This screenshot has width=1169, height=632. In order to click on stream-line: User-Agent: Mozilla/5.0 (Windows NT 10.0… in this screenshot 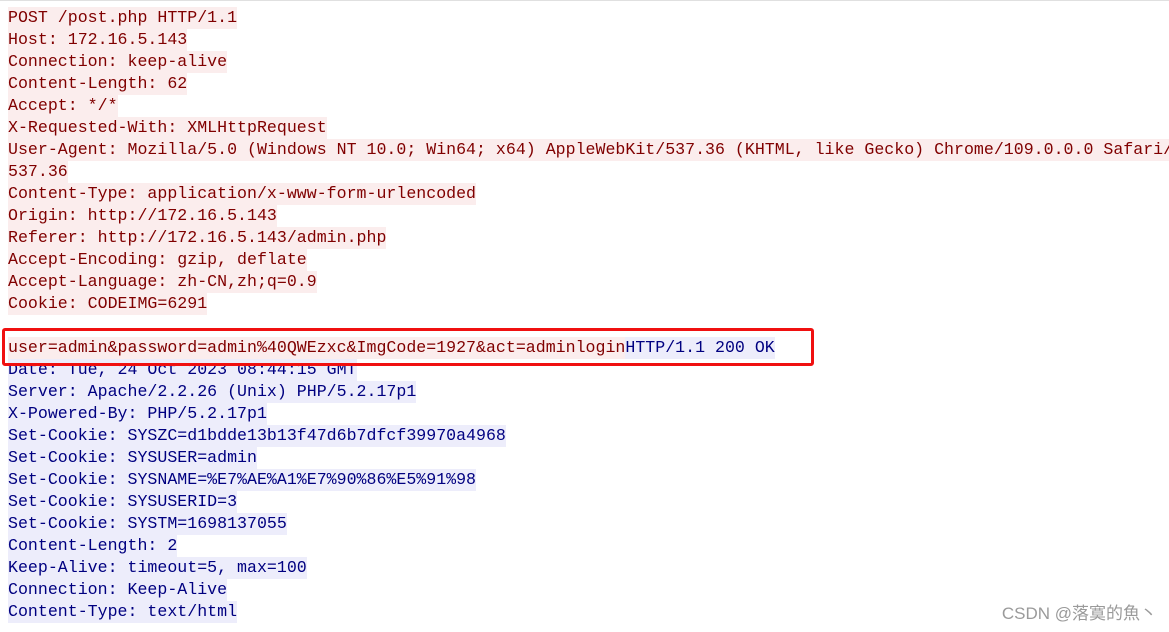, I will do `click(588, 150)`.